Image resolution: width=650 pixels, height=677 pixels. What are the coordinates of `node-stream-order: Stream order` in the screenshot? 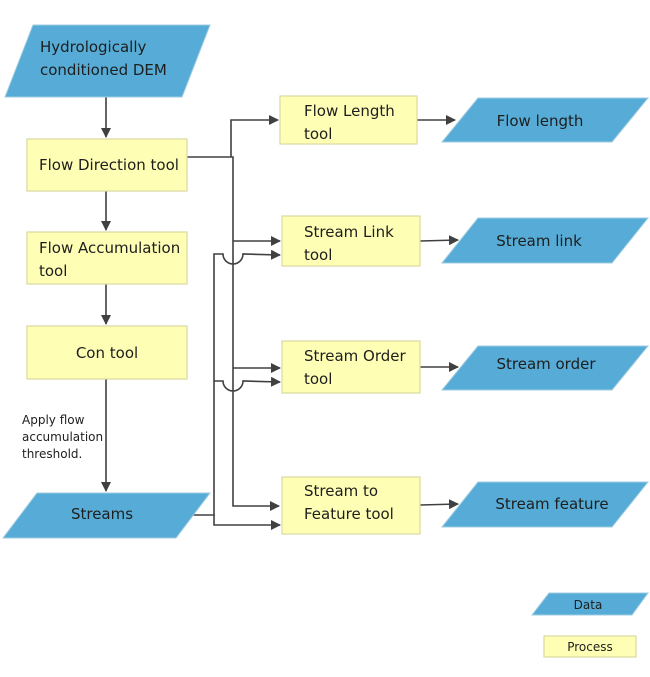 It's located at (545, 368).